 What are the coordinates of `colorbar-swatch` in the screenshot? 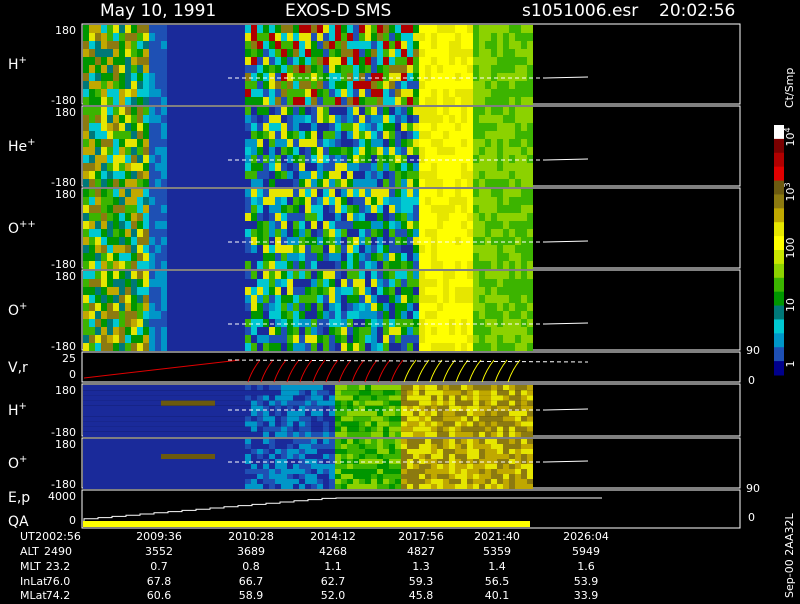 It's located at (779, 243).